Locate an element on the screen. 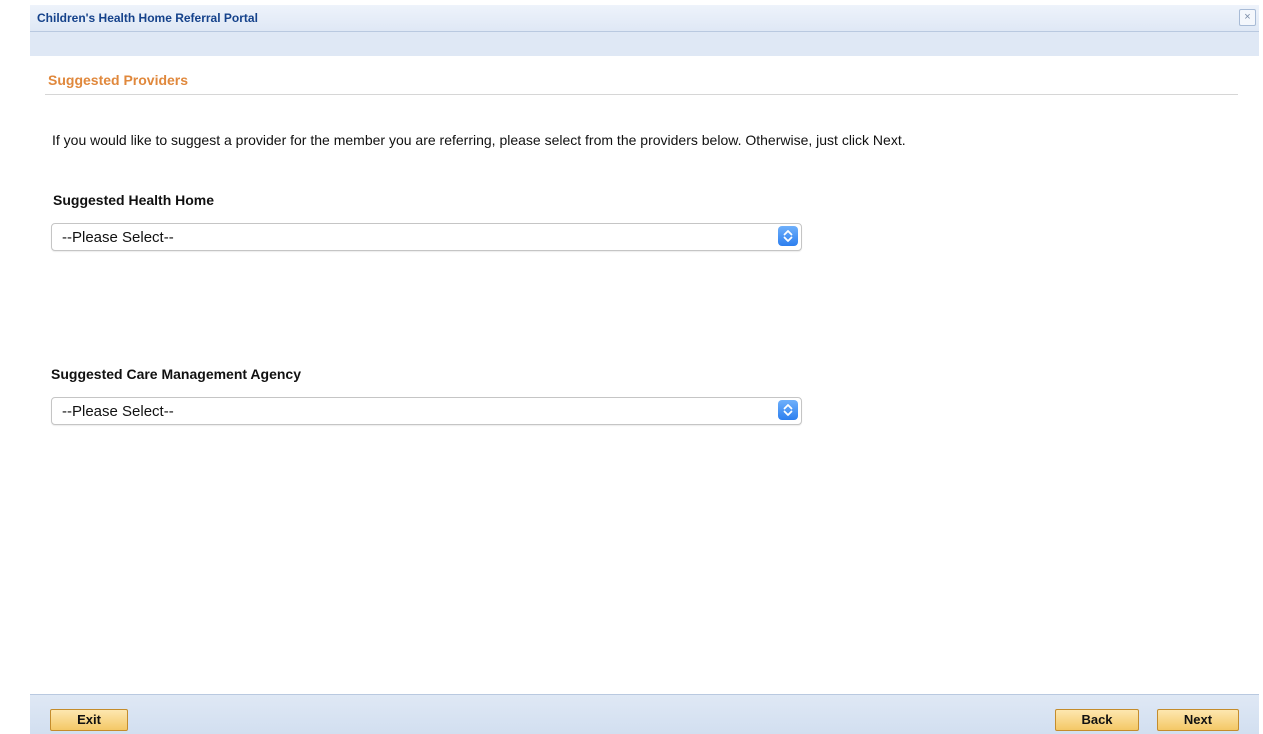 This screenshot has height=734, width=1263. window-title: Children's Health Home Referral Portal is located at coordinates (147, 18).